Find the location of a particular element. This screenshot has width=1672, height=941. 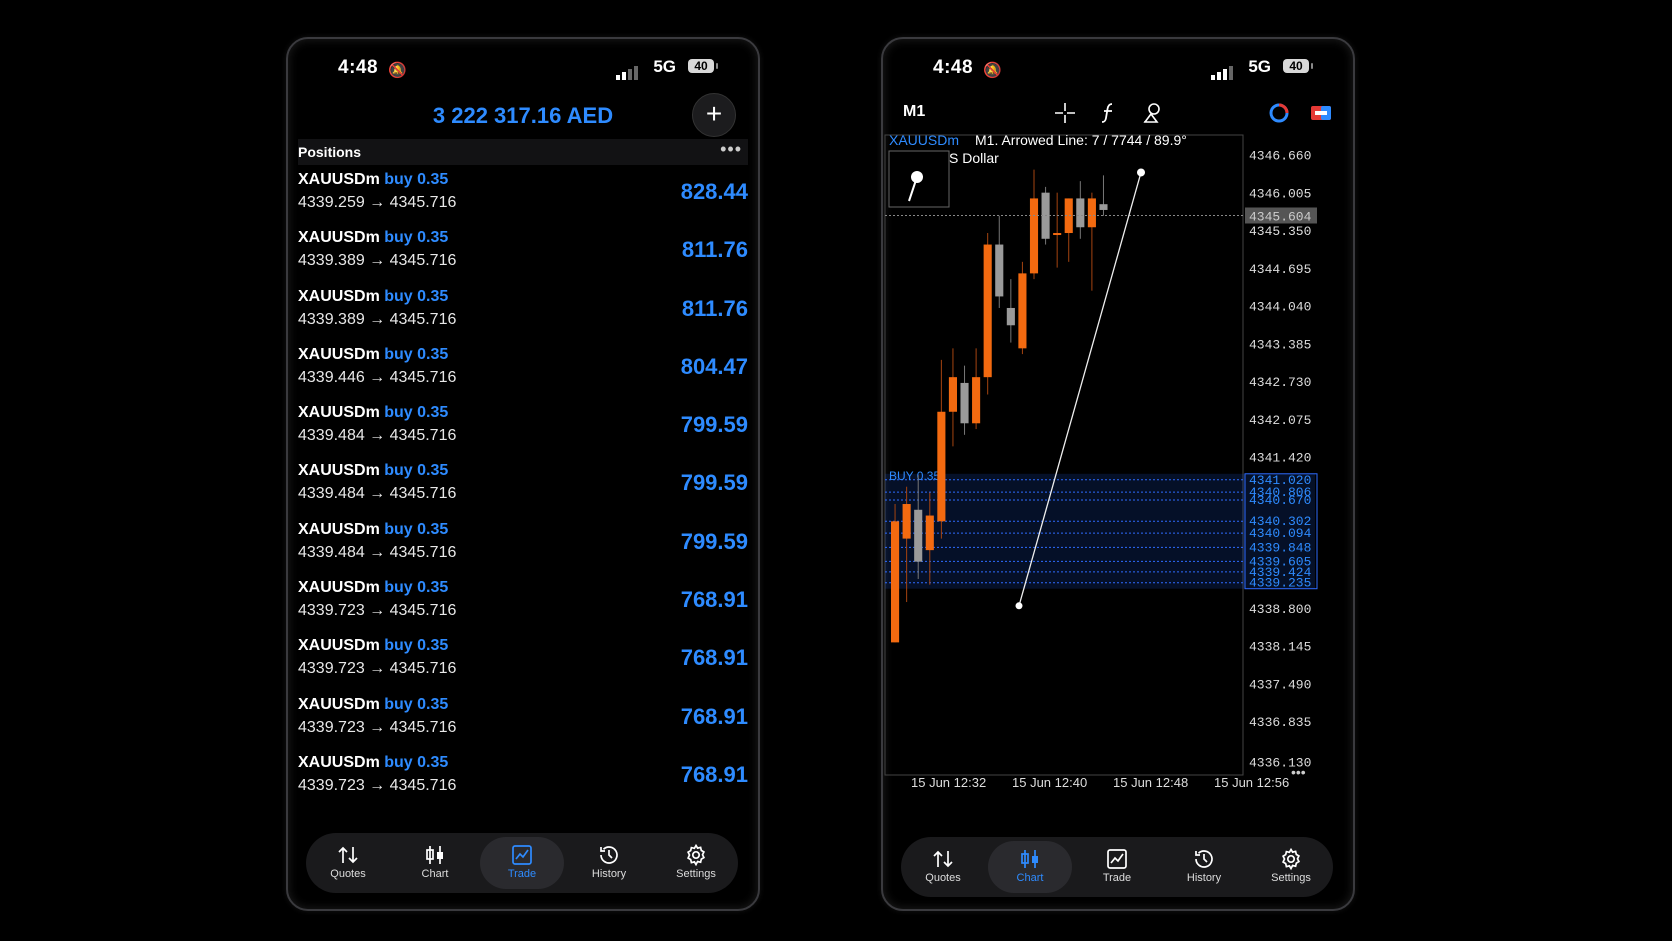

x-tick-label: 15 Jun 12:32 is located at coordinates (948, 782).